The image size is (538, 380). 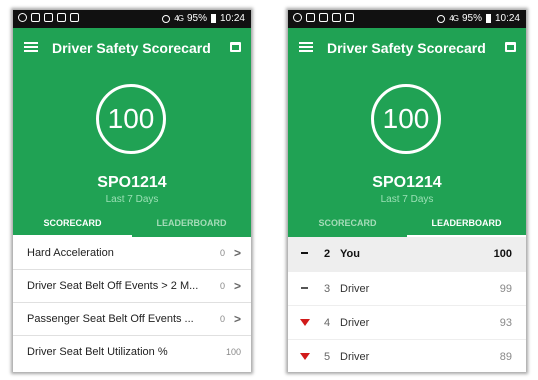 I want to click on scorecard-row: Driver Seat Belt Utilization % 100, so click(x=132, y=352).